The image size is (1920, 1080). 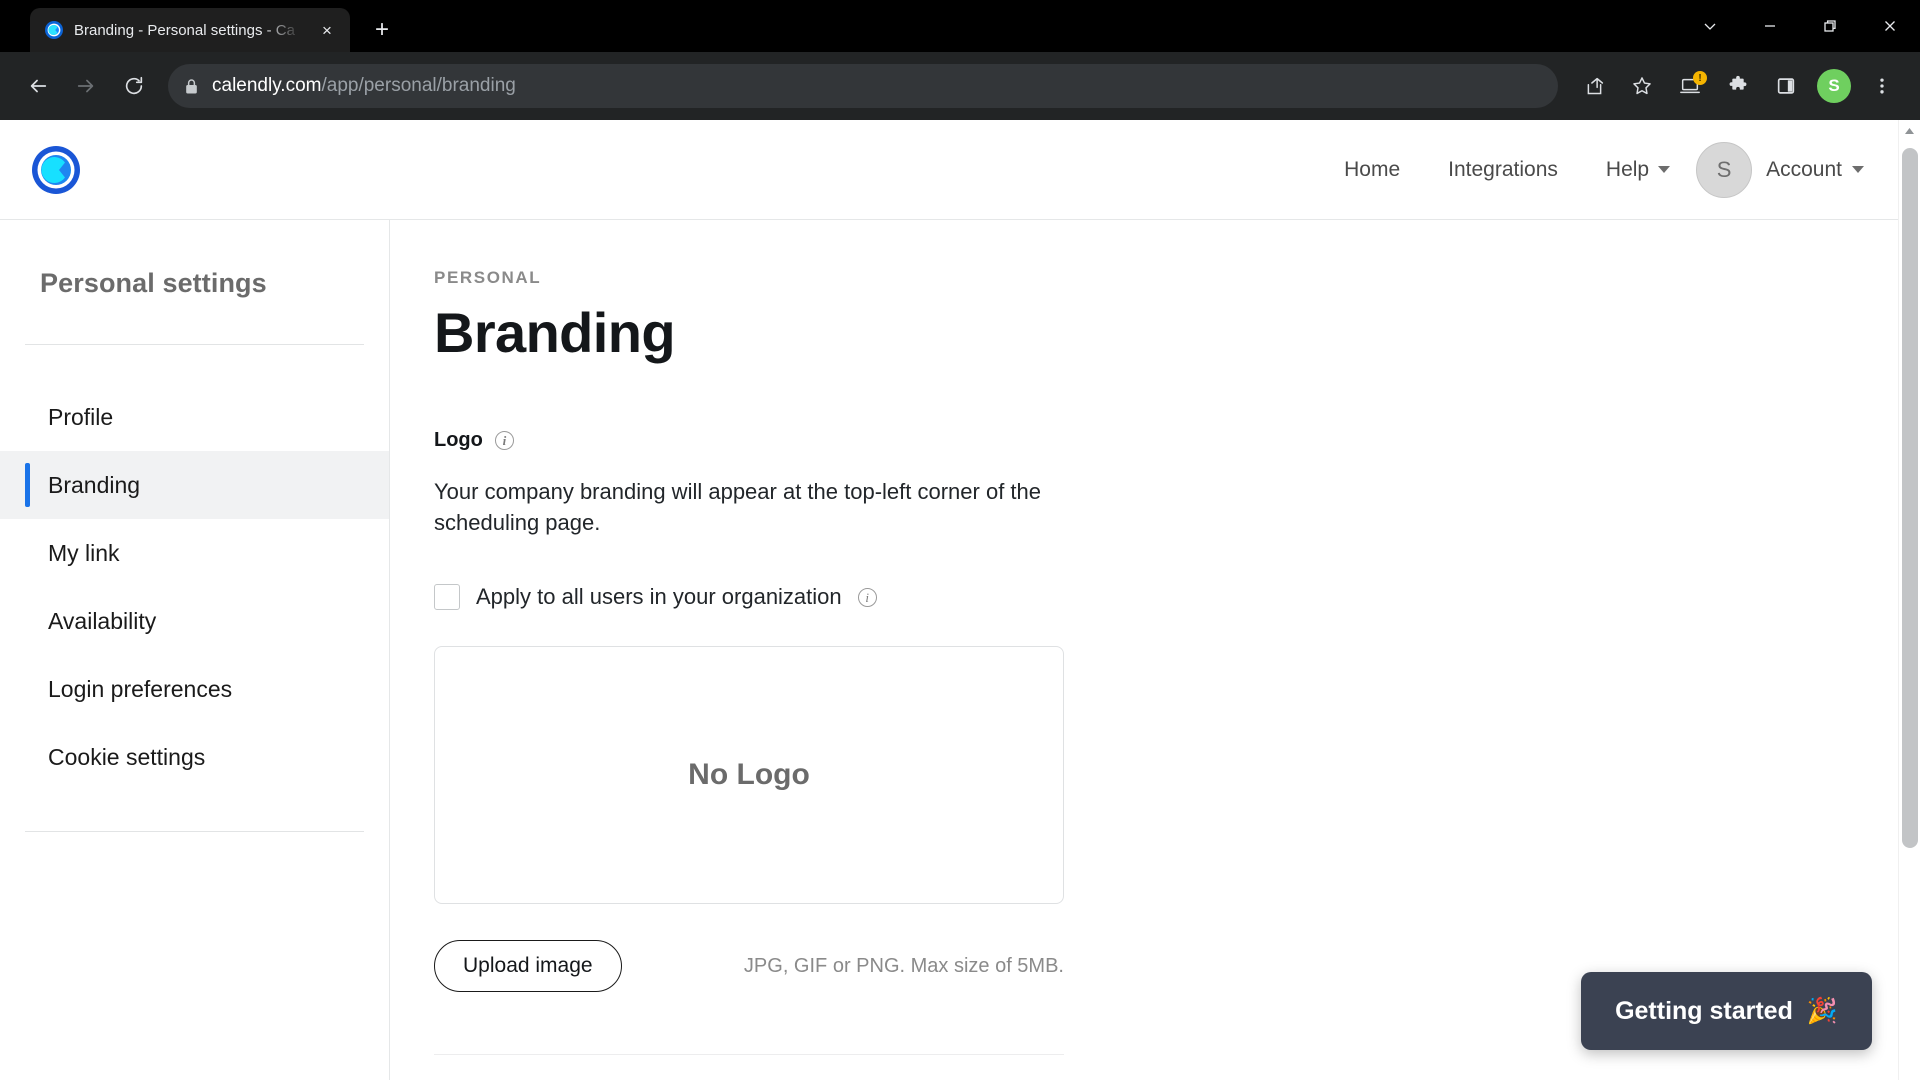 I want to click on sidebar-item-label: Profile, so click(x=81, y=416).